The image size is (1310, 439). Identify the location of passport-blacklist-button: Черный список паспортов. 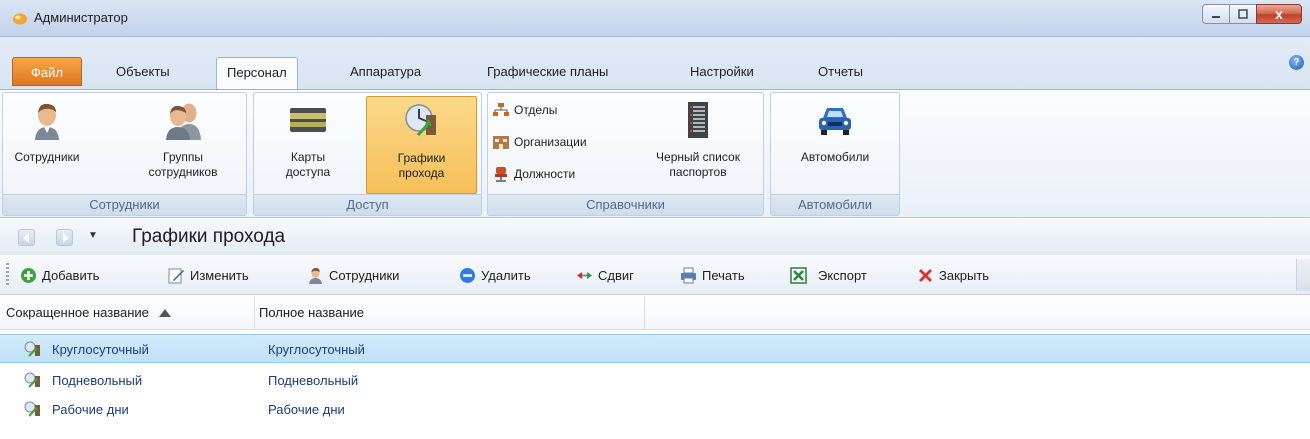
(698, 145).